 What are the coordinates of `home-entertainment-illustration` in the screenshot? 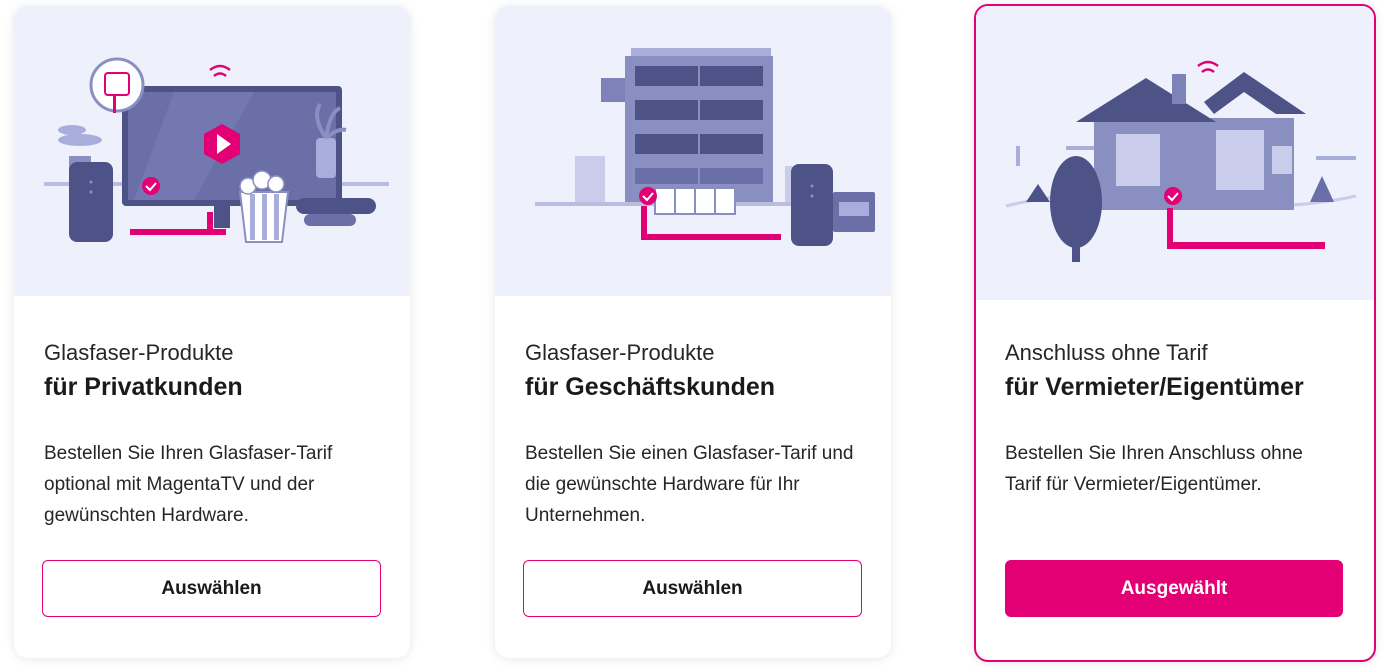 It's located at (212, 151).